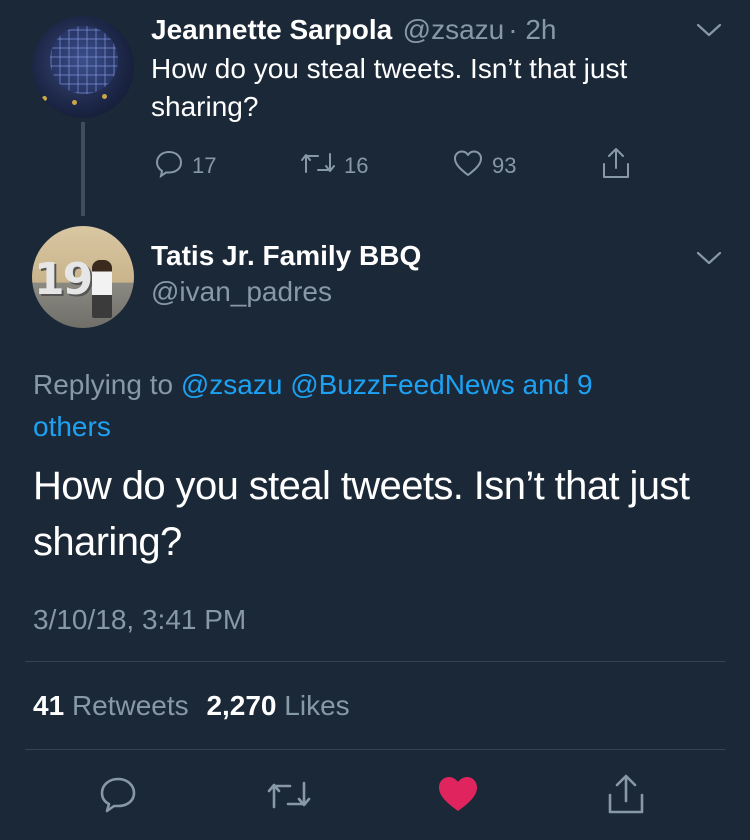 Image resolution: width=750 pixels, height=840 pixels. Describe the element at coordinates (271, 29) in the screenshot. I see `display-name: Jeannette Sarpola` at that location.